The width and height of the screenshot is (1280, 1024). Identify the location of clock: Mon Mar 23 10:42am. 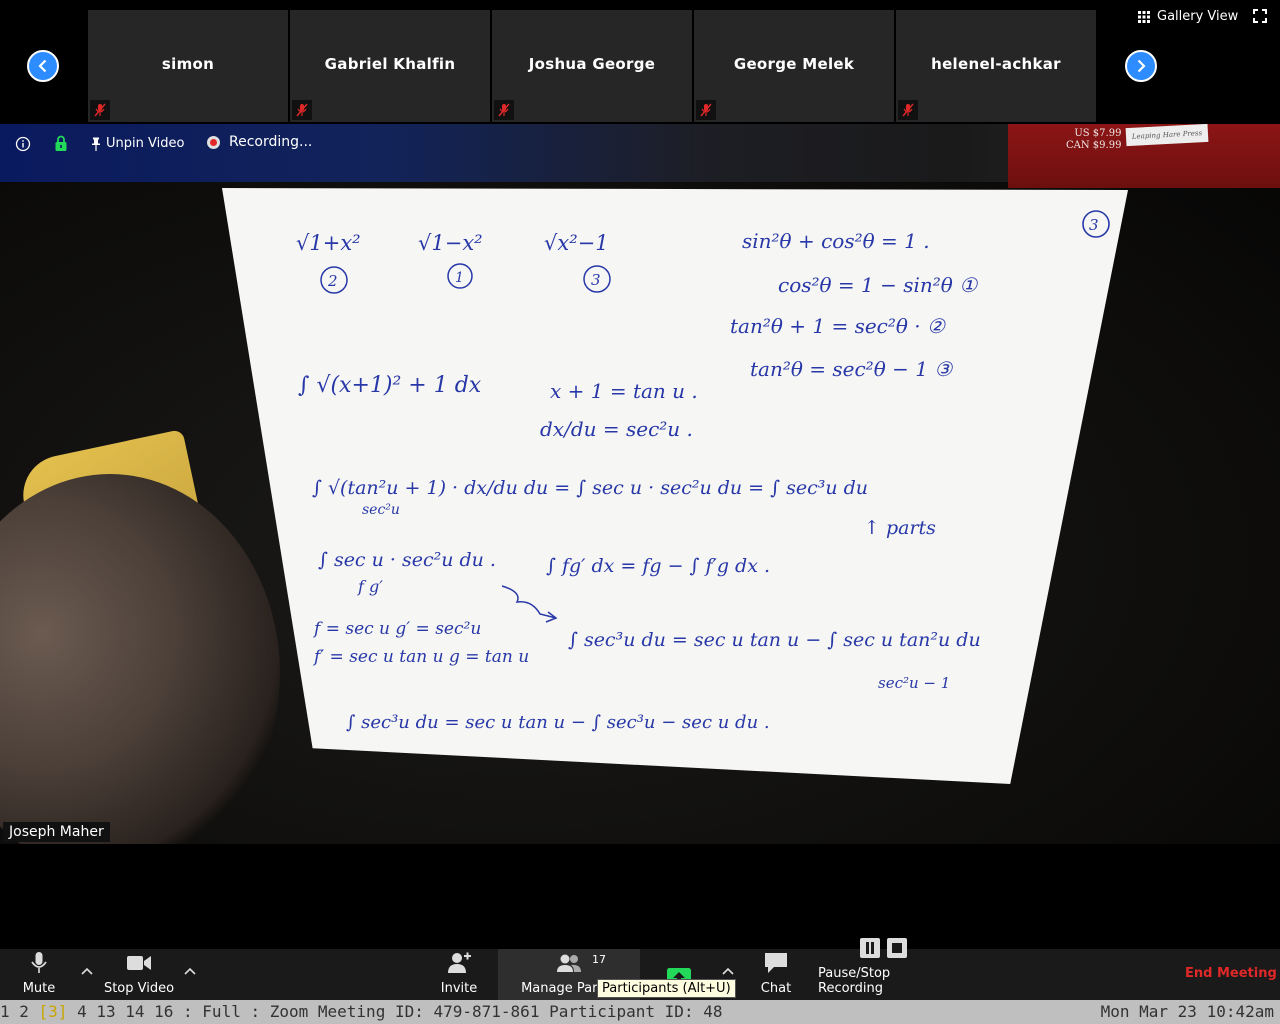
(1187, 1011).